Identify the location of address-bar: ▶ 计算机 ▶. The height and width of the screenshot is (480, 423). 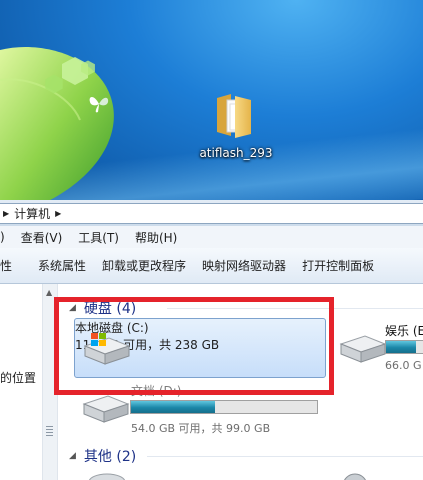
(211, 213).